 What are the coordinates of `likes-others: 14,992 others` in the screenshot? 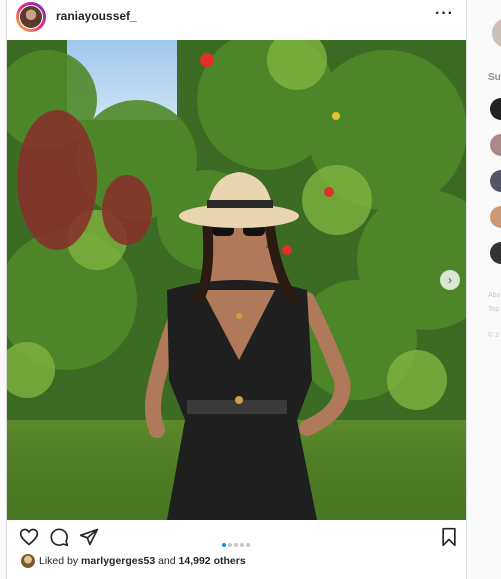 It's located at (212, 561).